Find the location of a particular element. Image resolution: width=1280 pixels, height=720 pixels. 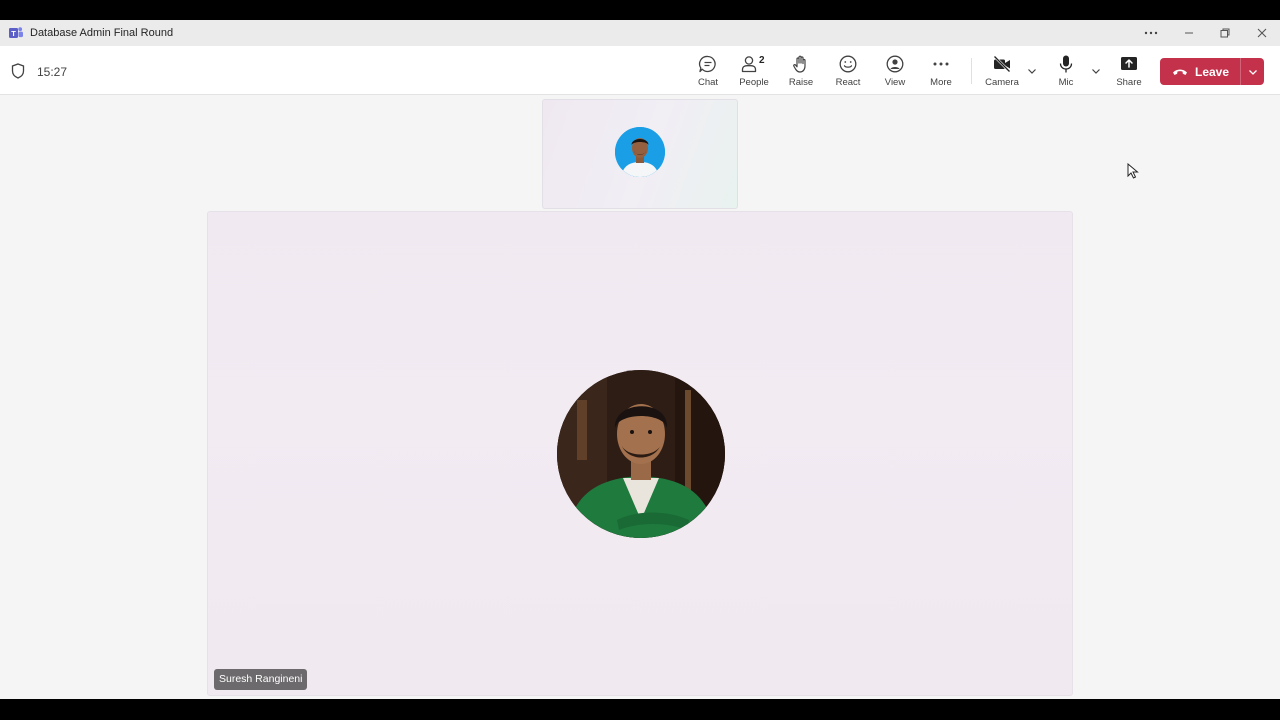

close-icon is located at coordinates (1262, 33).